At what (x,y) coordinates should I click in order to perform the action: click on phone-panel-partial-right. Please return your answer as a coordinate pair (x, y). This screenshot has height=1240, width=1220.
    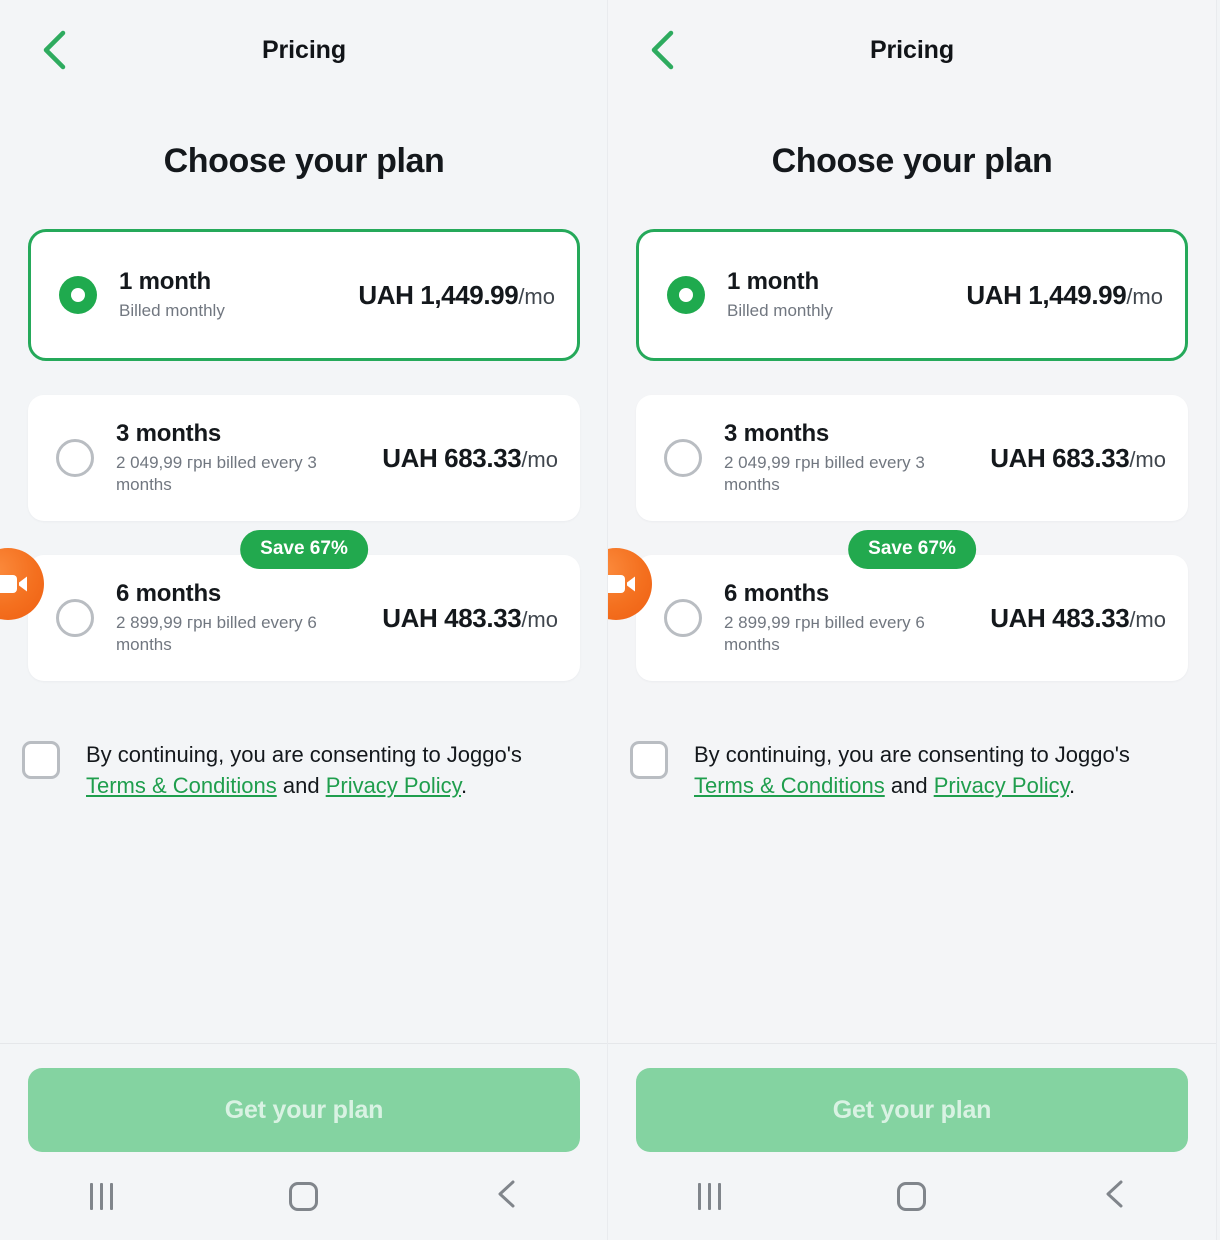
    Looking at the image, I should click on (1218, 620).